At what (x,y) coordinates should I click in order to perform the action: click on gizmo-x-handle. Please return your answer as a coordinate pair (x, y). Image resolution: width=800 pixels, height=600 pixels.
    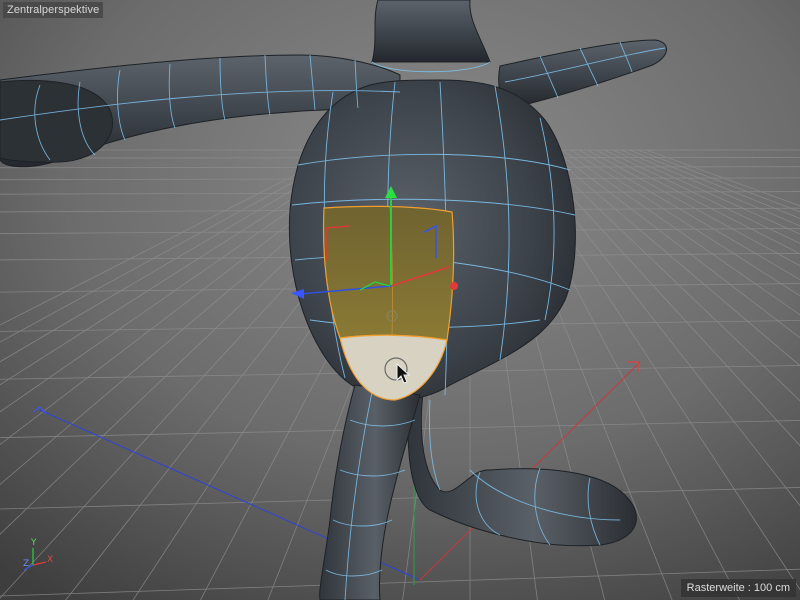
    Looking at the image, I should click on (454, 286).